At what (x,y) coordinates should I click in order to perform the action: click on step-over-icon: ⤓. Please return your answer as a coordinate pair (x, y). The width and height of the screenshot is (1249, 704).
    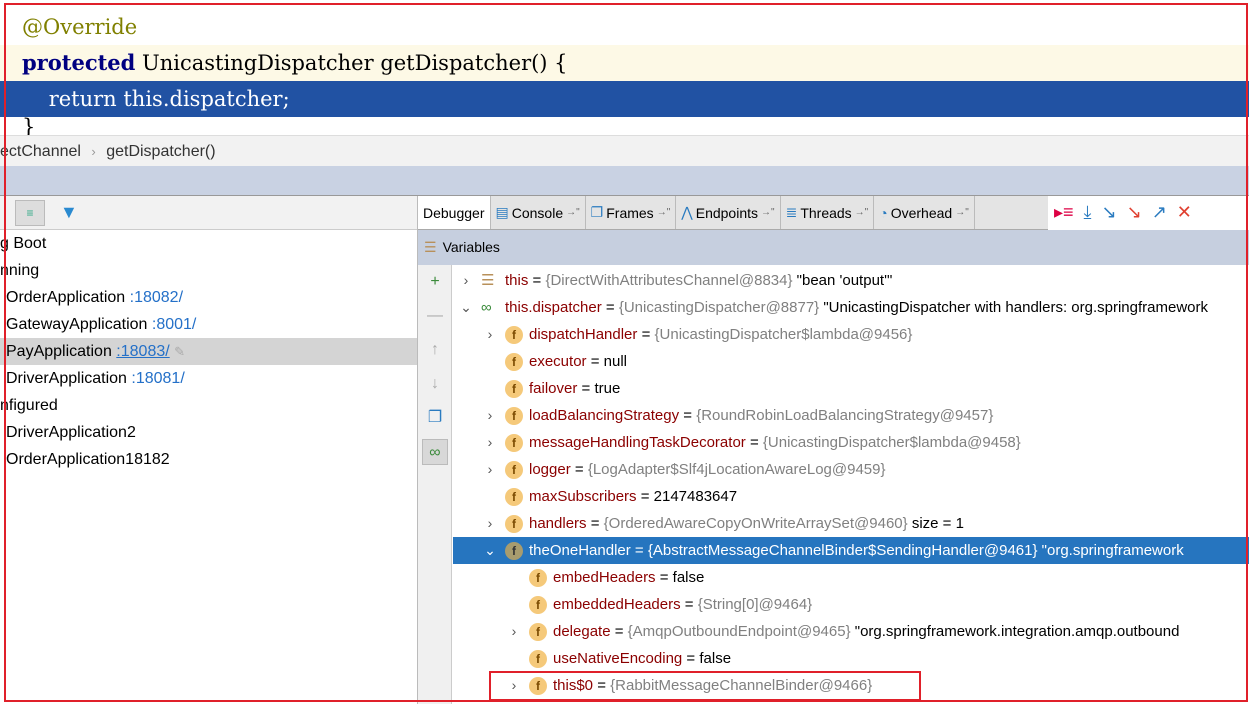
    Looking at the image, I should click on (1088, 212).